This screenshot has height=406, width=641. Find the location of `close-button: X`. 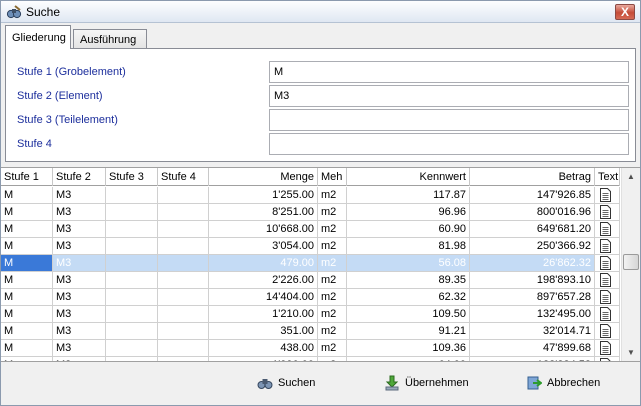

close-button: X is located at coordinates (625, 12).